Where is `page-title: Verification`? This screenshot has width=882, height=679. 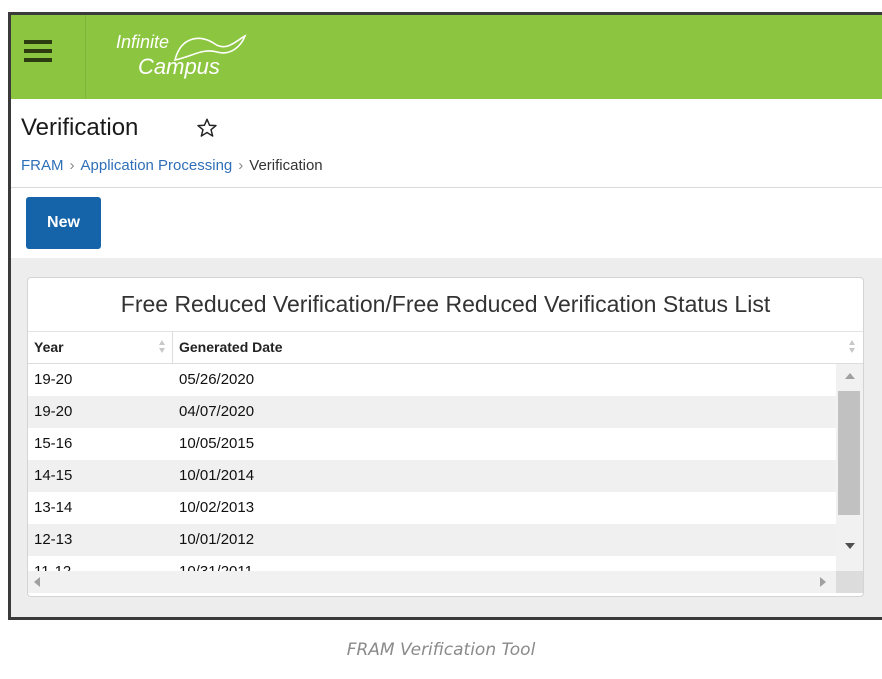 page-title: Verification is located at coordinates (80, 127).